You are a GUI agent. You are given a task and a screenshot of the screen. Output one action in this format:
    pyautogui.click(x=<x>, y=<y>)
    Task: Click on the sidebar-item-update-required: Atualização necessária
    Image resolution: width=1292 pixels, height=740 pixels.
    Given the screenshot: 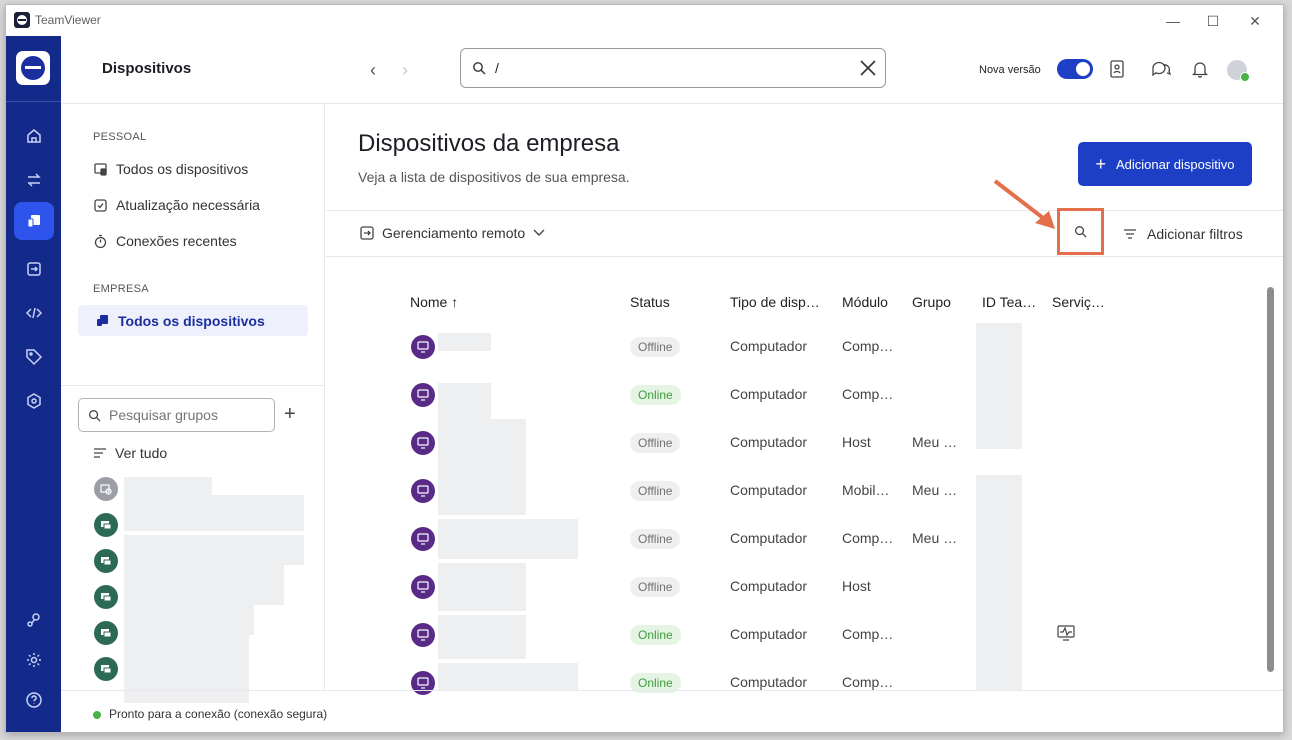 What is the action you would take?
    pyautogui.click(x=176, y=205)
    